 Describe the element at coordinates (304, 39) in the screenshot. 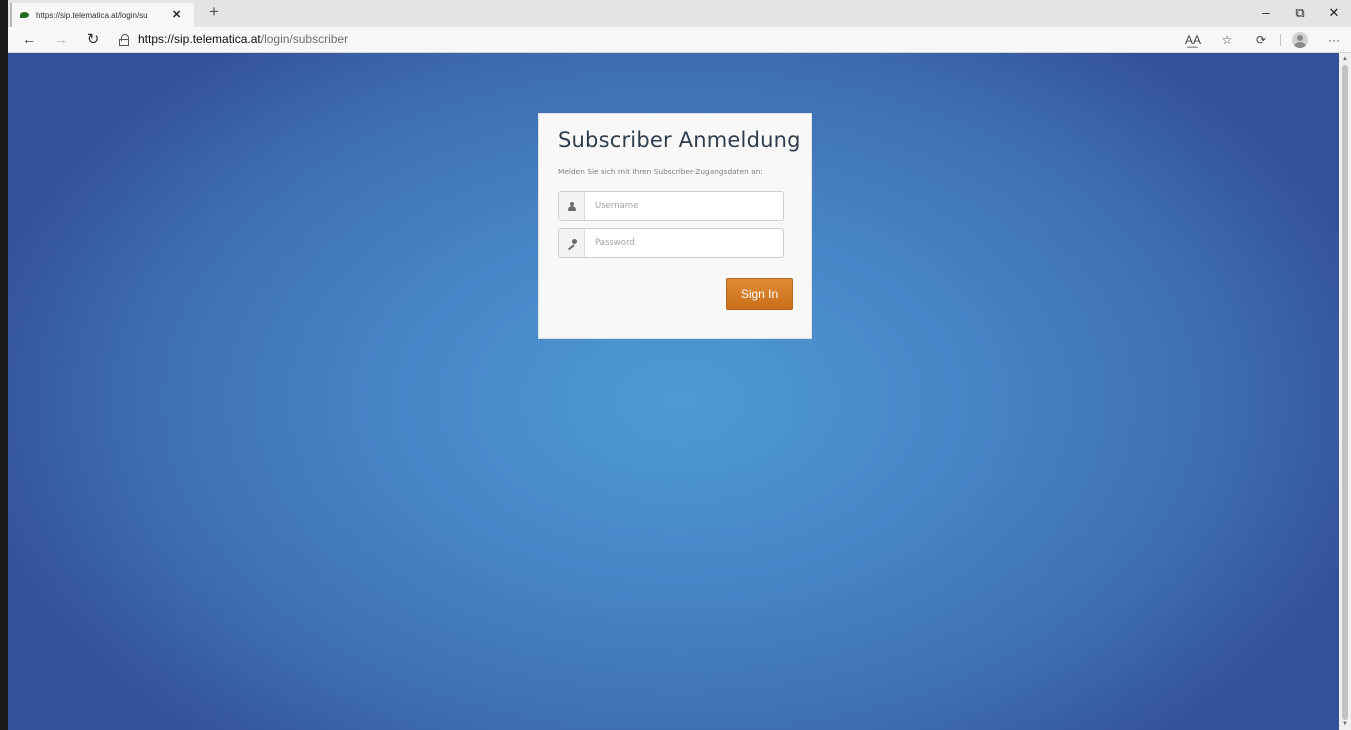

I see `url-path: /login/subscriber` at that location.